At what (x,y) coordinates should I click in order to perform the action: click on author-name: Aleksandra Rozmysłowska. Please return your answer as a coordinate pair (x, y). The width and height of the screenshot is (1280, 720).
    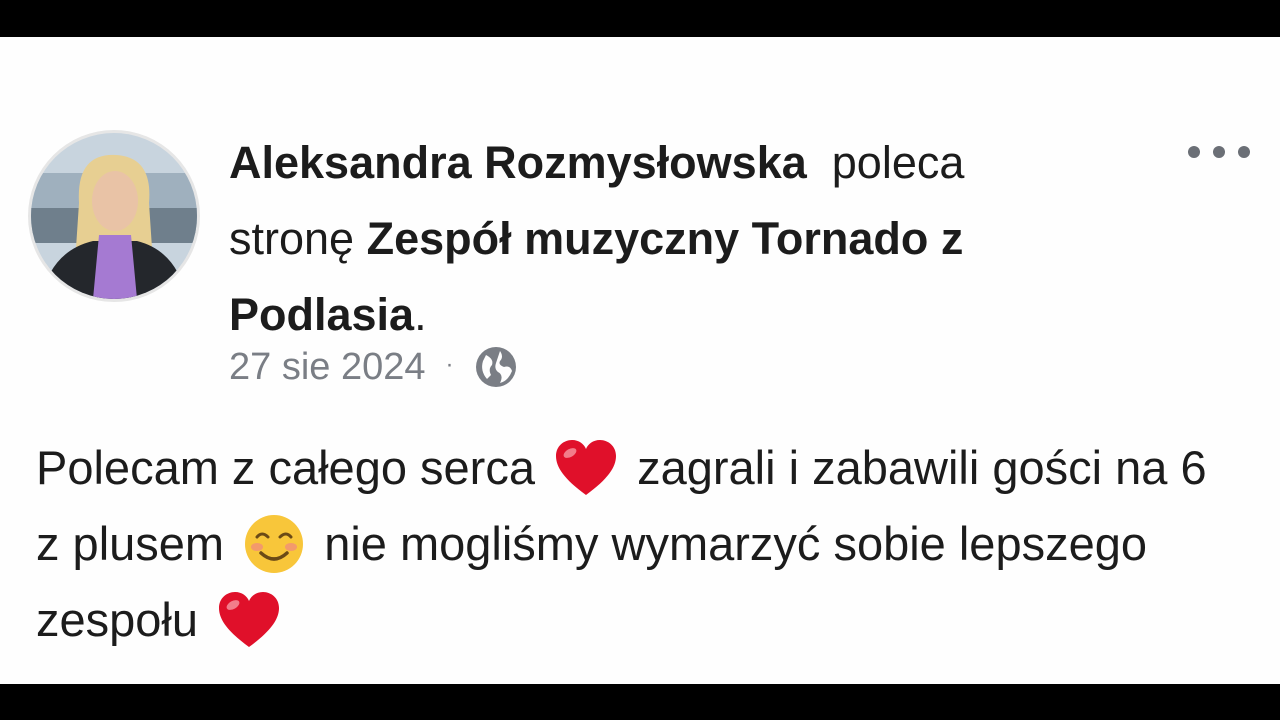
    Looking at the image, I should click on (518, 162).